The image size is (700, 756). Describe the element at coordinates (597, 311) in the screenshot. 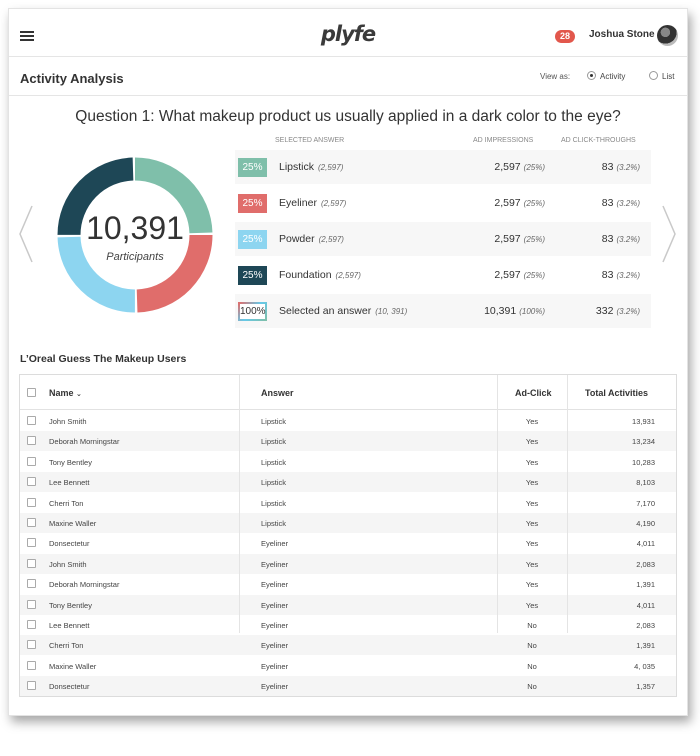

I see `answer-click-throughs: 332 (3.2%)` at that location.